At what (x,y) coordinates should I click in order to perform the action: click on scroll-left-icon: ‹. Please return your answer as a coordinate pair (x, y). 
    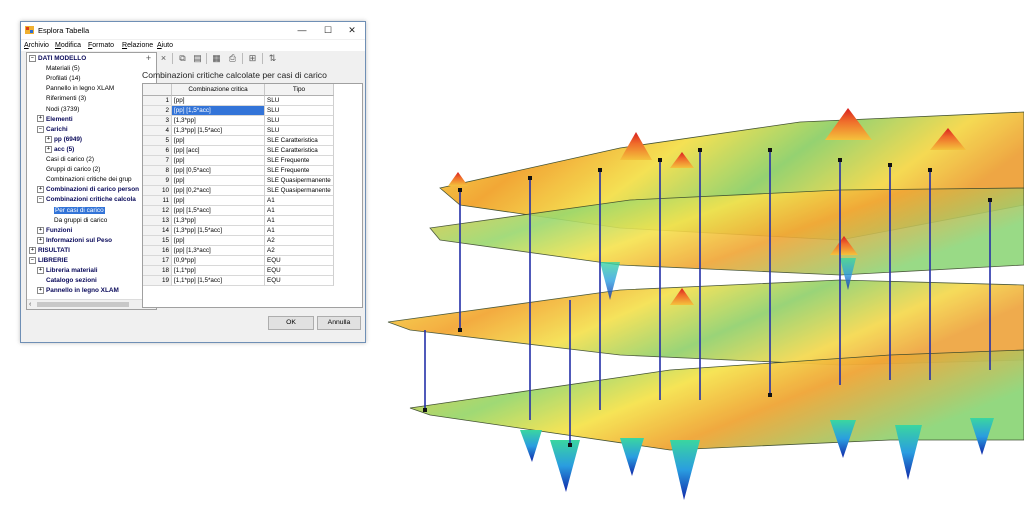
    Looking at the image, I should click on (30, 304).